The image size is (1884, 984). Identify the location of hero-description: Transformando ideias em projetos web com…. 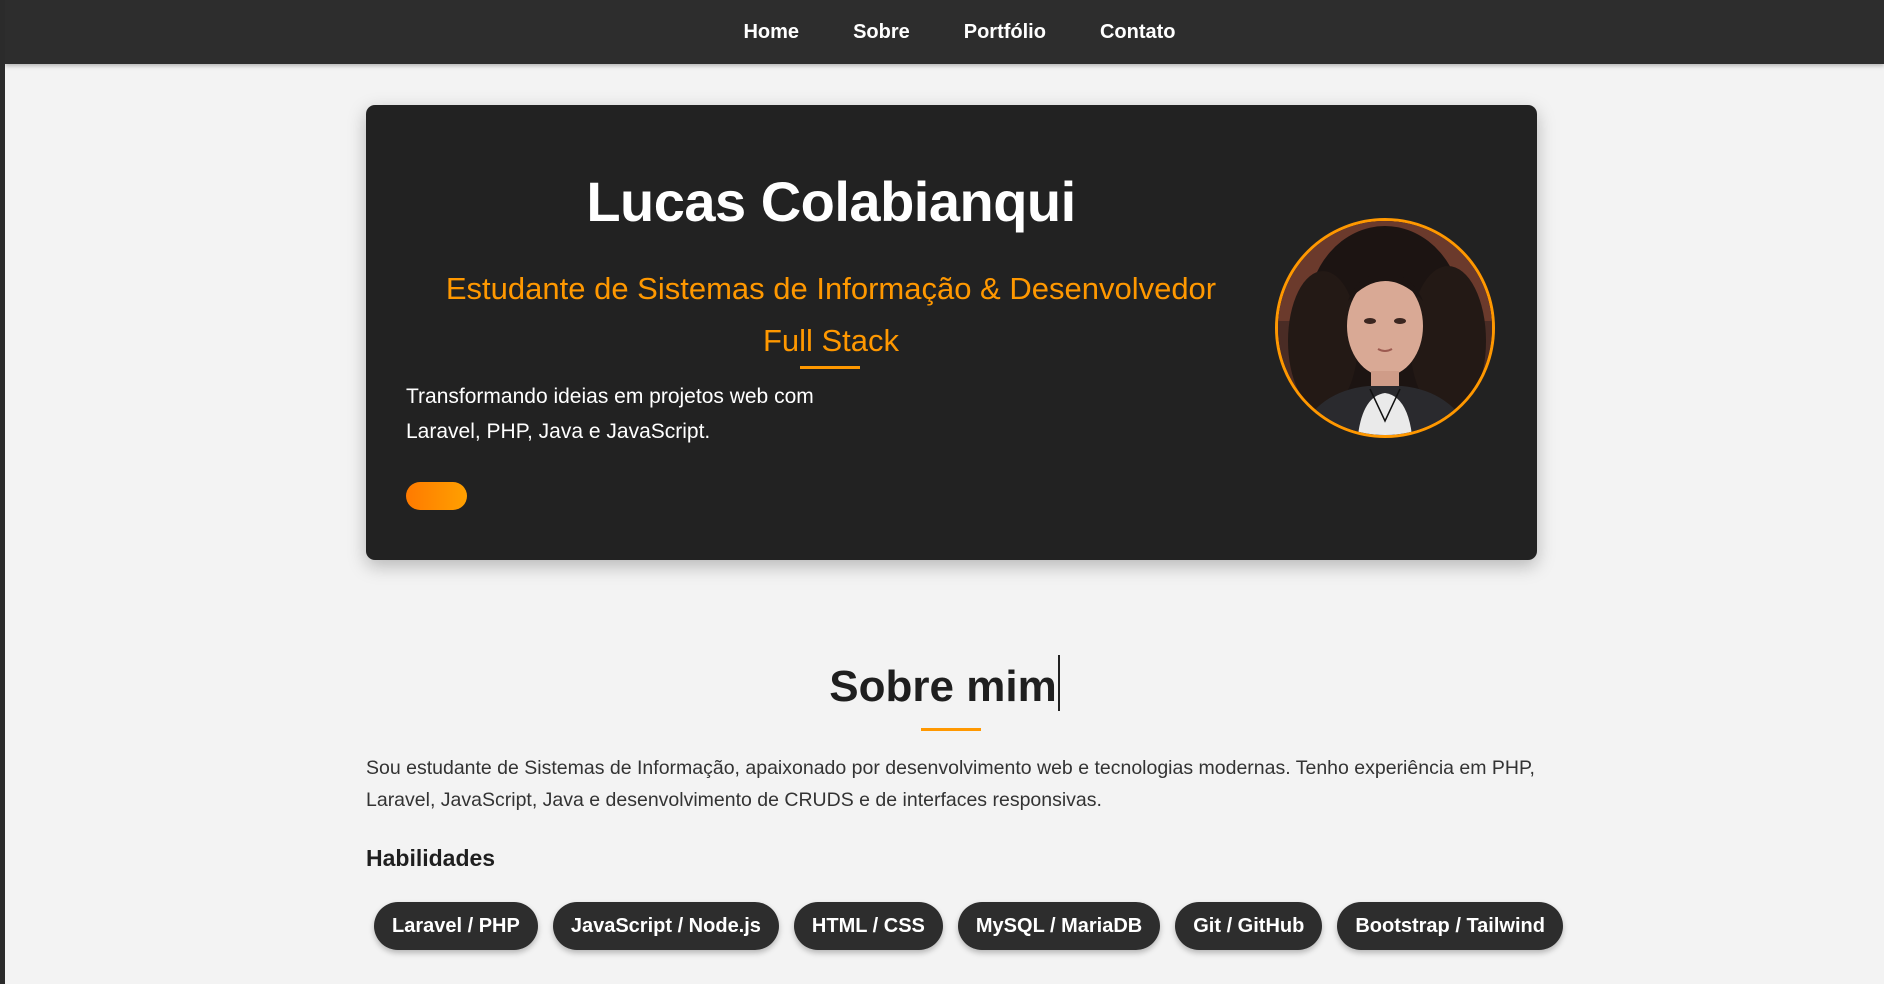
(641, 414).